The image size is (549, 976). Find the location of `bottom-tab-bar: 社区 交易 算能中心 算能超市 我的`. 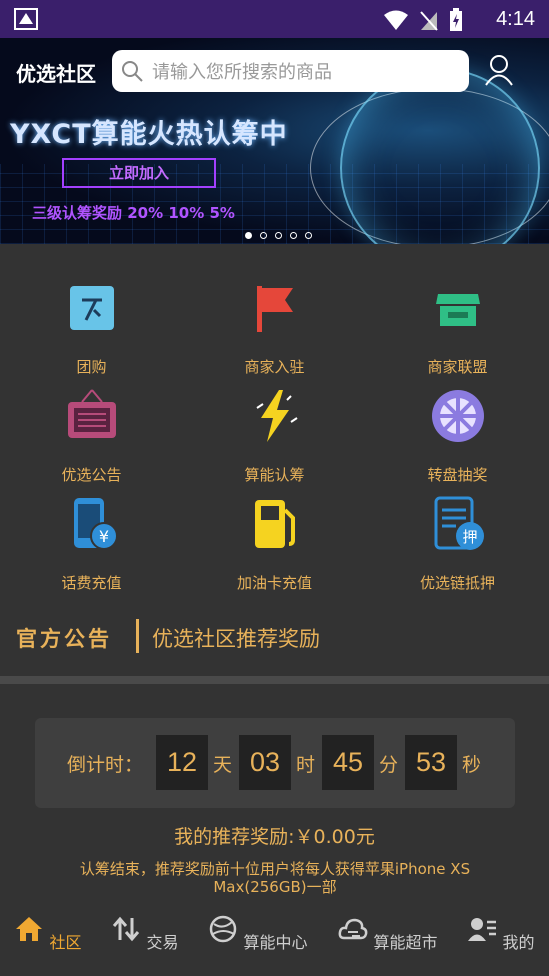

bottom-tab-bar: 社区 交易 算能中心 算能超市 我的 is located at coordinates (274, 942).